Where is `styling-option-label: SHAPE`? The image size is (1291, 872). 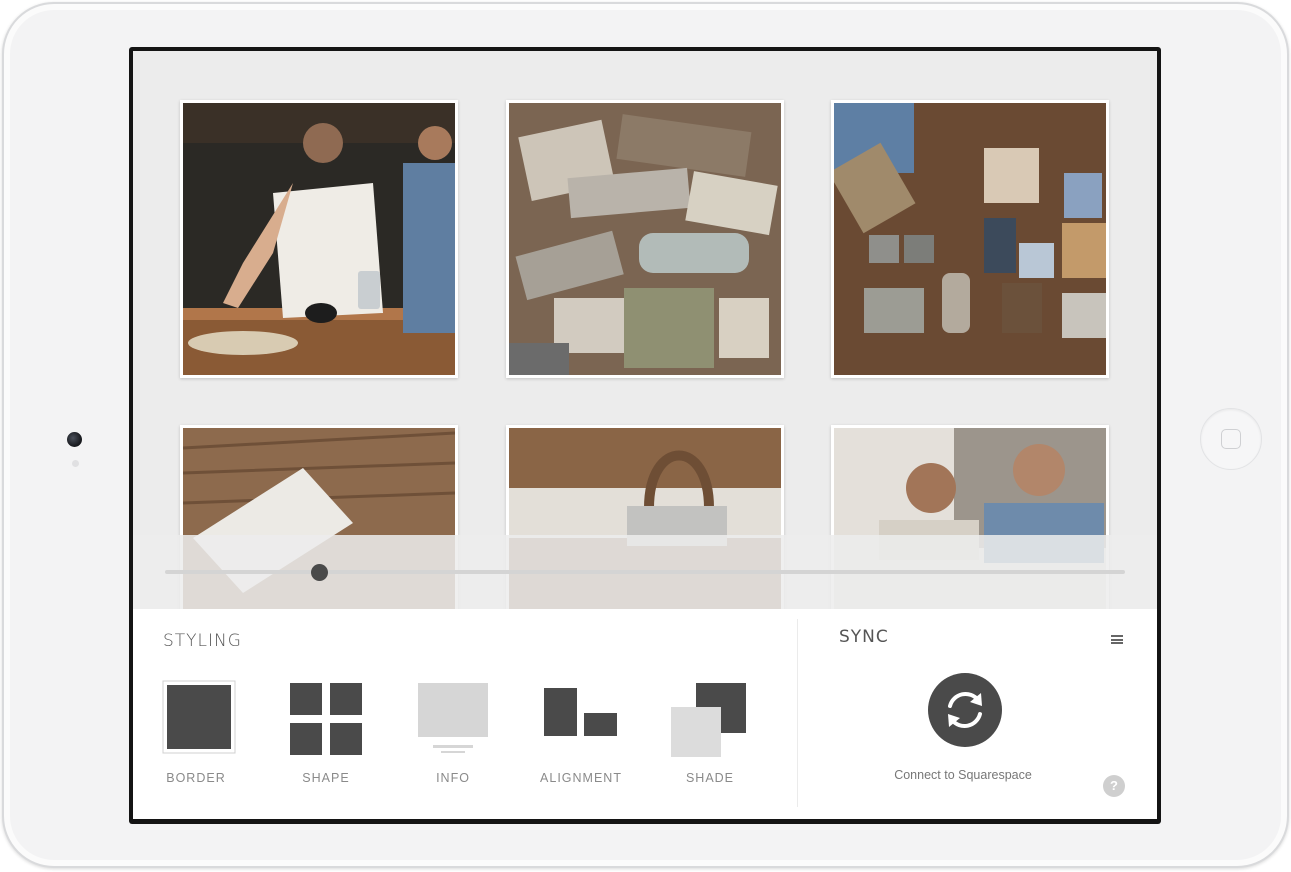 styling-option-label: SHAPE is located at coordinates (326, 778).